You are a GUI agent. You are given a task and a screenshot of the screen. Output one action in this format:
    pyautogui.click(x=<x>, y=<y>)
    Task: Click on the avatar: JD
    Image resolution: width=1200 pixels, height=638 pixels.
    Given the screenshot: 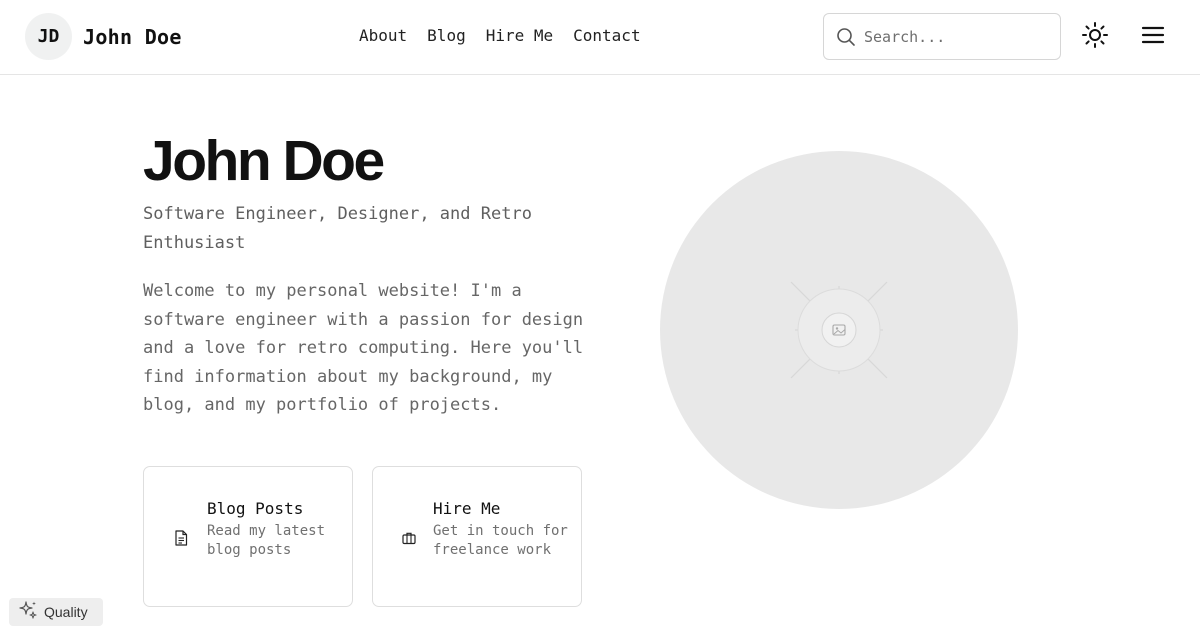 What is the action you would take?
    pyautogui.click(x=48, y=36)
    